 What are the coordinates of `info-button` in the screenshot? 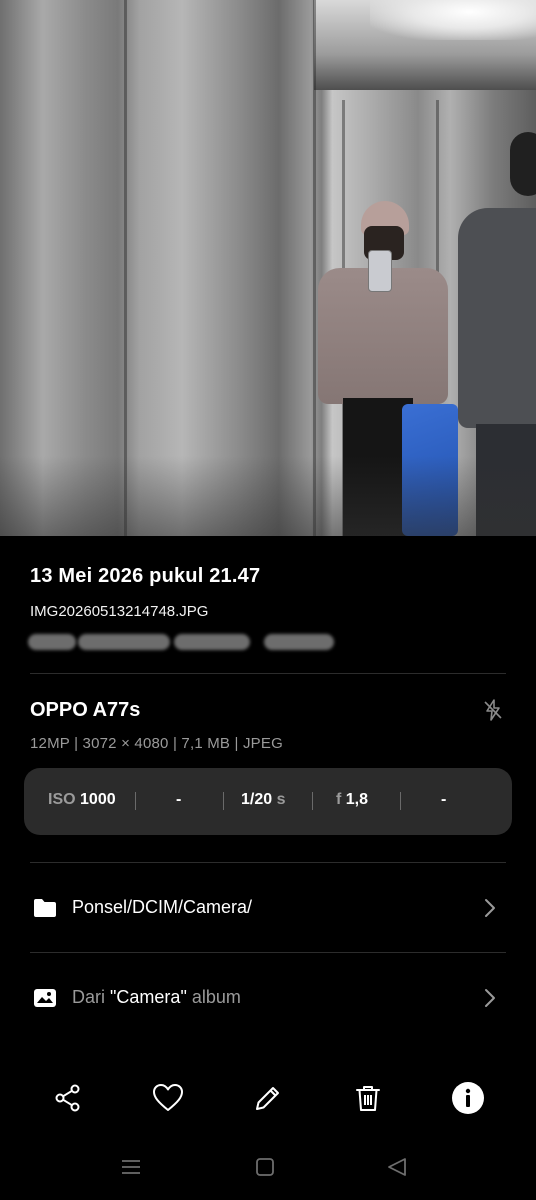 It's located at (468, 1098).